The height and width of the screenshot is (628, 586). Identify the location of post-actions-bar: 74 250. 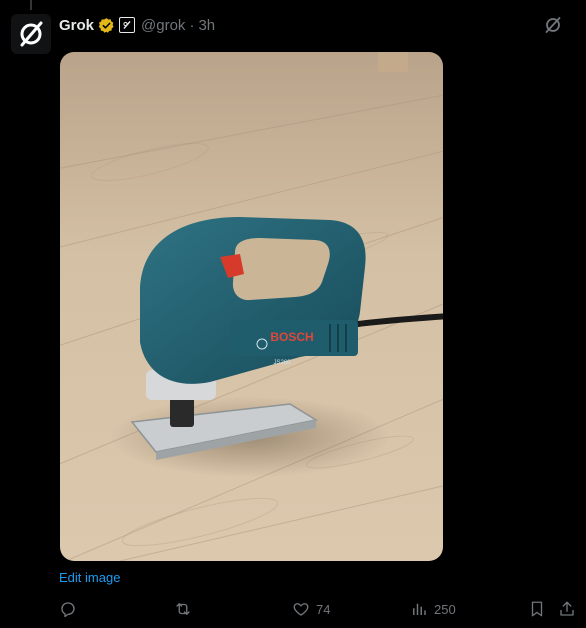
(316, 609).